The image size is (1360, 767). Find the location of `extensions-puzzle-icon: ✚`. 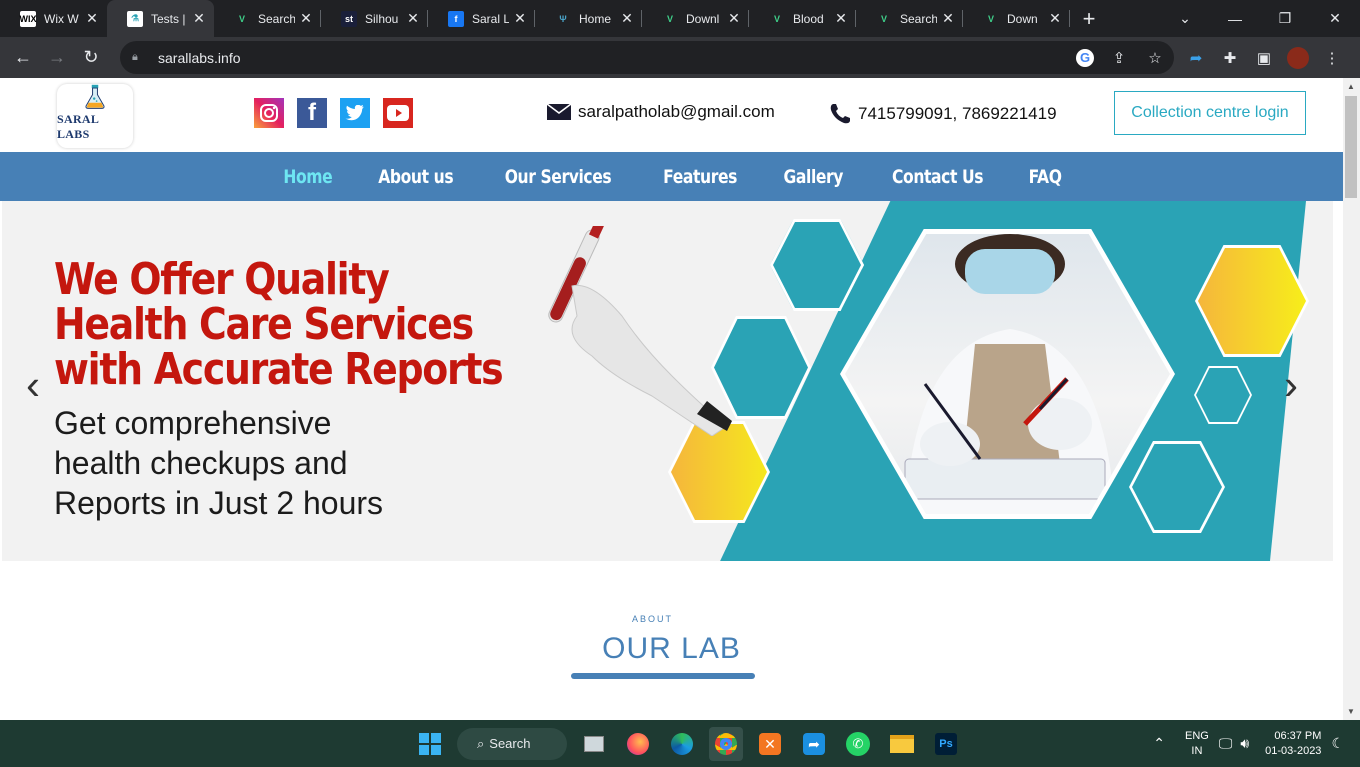

extensions-puzzle-icon: ✚ is located at coordinates (1230, 58).